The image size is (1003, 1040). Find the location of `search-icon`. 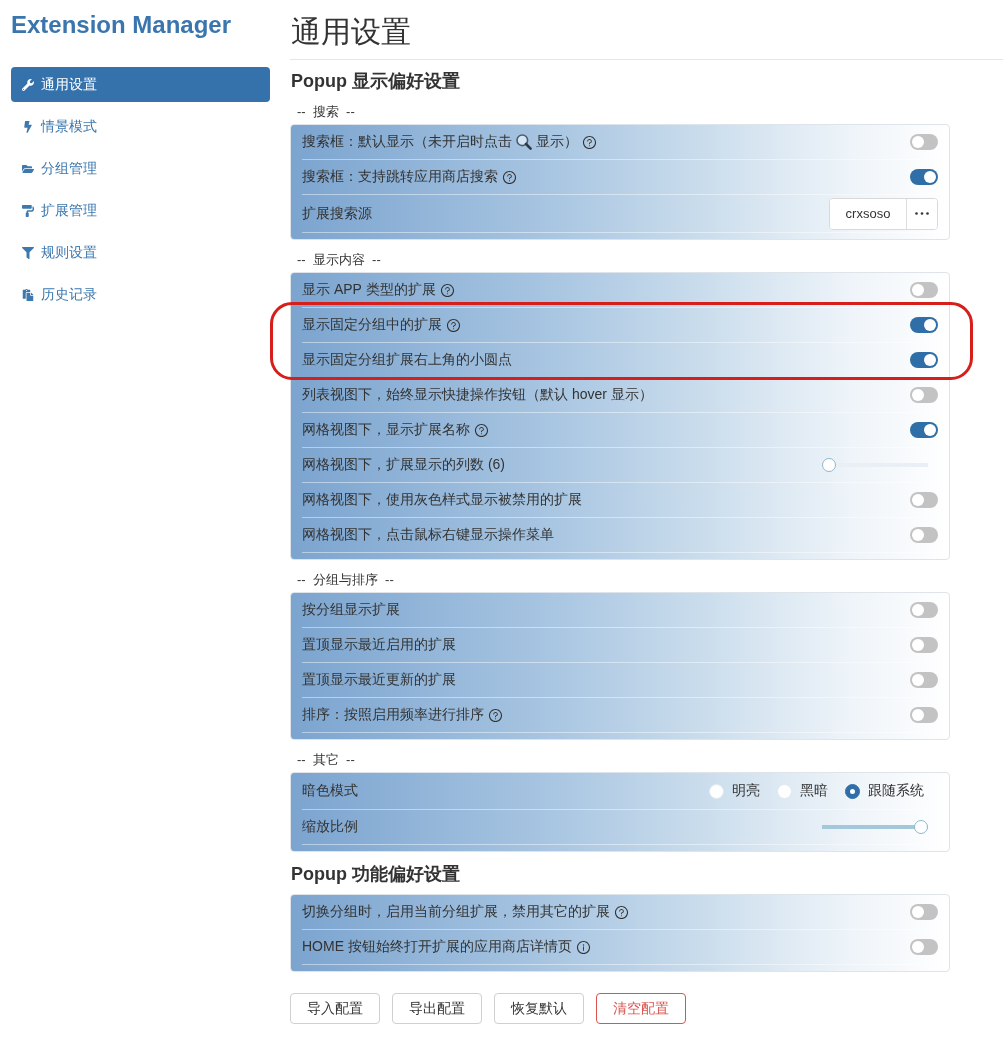

search-icon is located at coordinates (524, 142).